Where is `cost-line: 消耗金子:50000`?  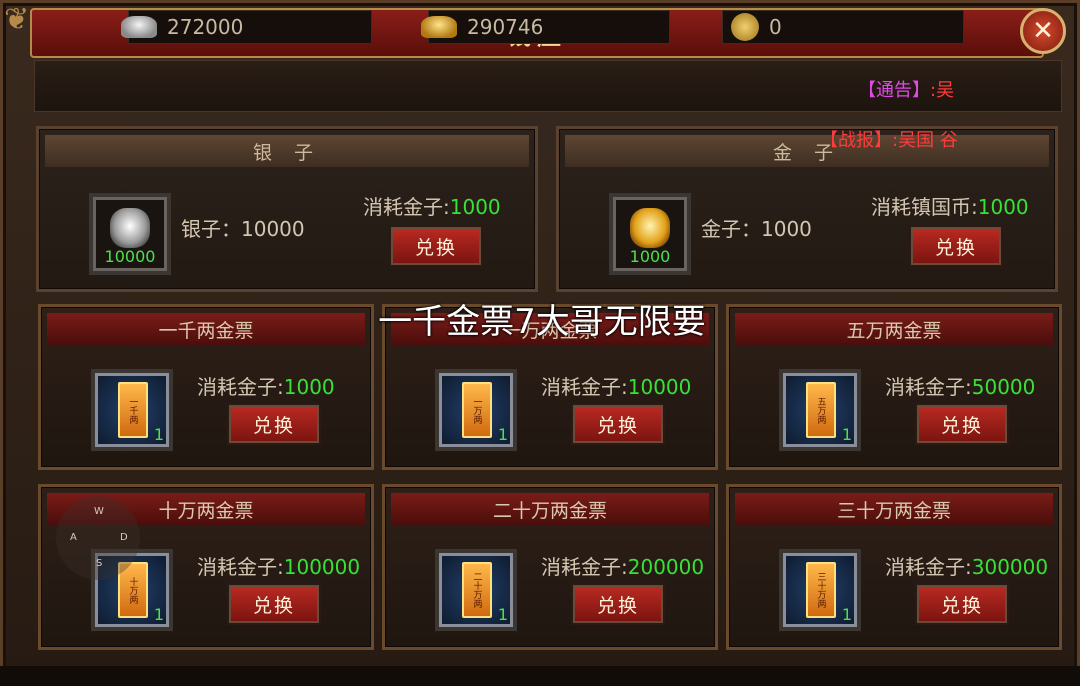
cost-line: 消耗金子:50000 is located at coordinates (960, 385).